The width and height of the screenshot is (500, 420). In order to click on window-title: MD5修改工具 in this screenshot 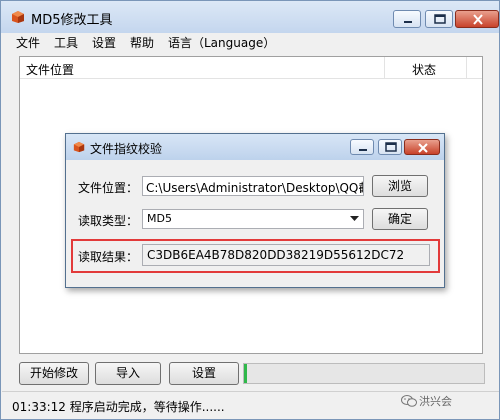, I will do `click(72, 20)`.